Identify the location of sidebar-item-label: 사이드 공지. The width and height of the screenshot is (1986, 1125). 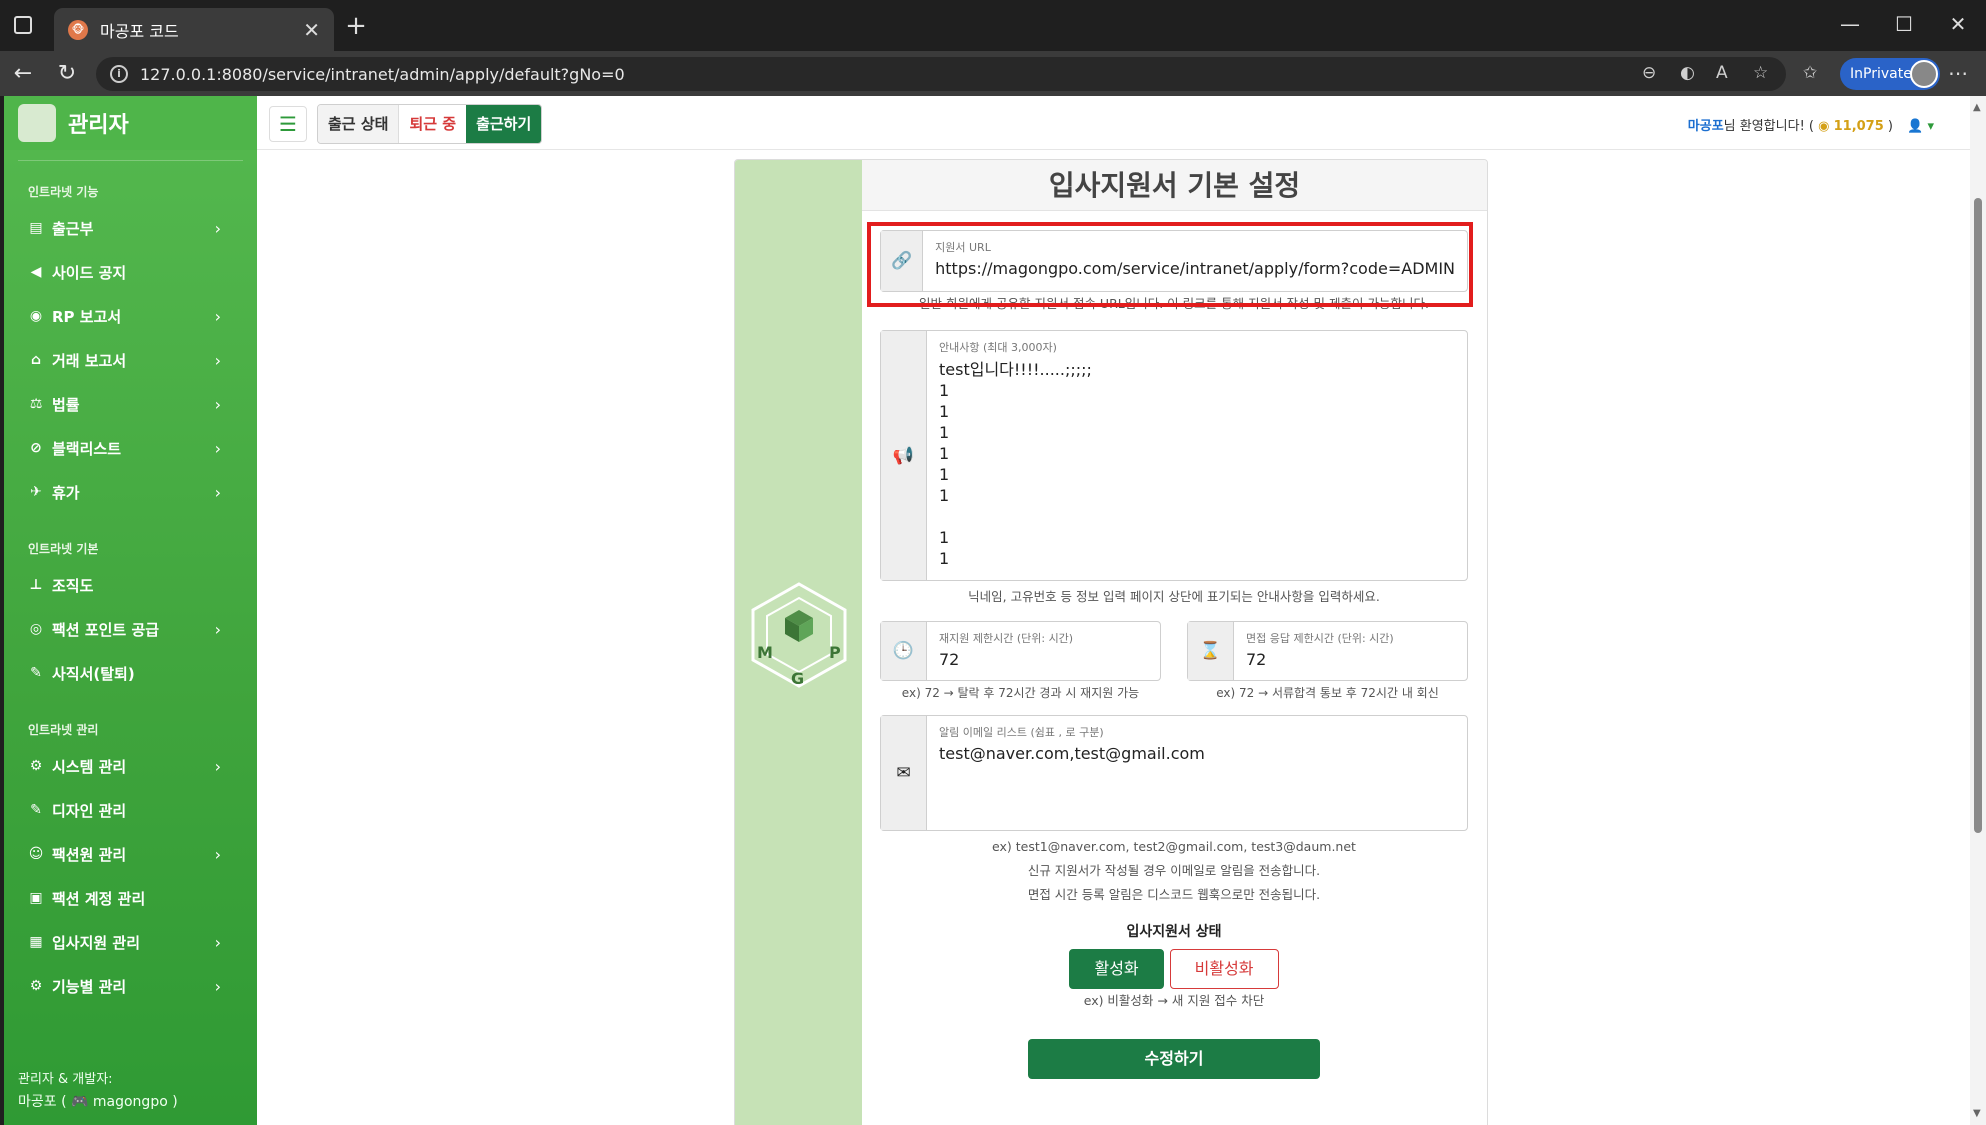
(89, 272).